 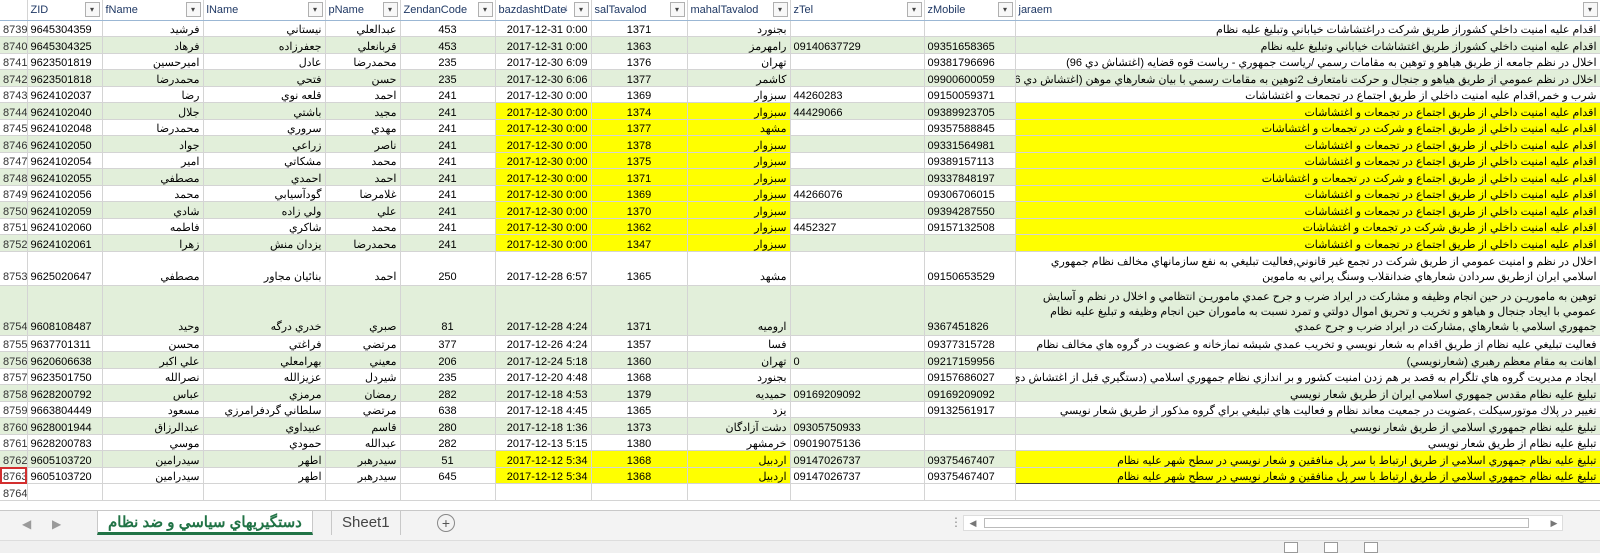 I want to click on row-number: 8758, so click(x=14, y=393).